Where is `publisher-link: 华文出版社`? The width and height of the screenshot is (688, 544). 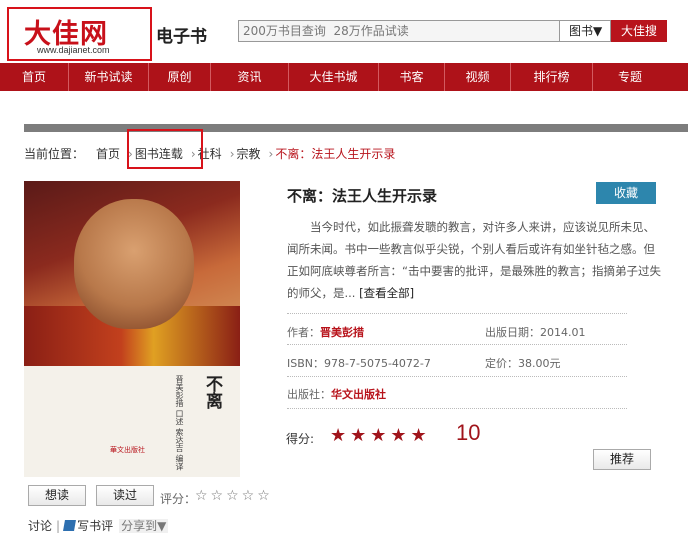 publisher-link: 华文出版社 is located at coordinates (358, 394).